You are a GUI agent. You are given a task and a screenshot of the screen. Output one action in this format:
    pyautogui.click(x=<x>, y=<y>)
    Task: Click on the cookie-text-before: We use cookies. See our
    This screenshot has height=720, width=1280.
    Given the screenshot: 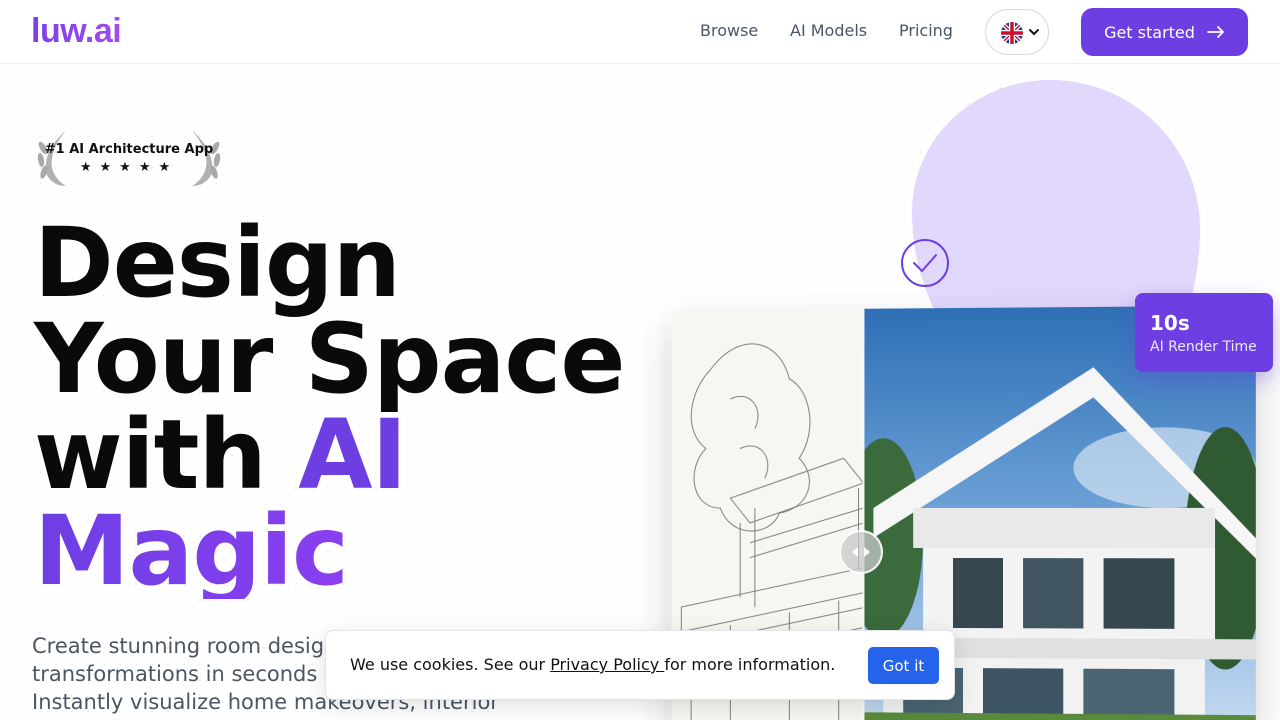 What is the action you would take?
    pyautogui.click(x=450, y=664)
    